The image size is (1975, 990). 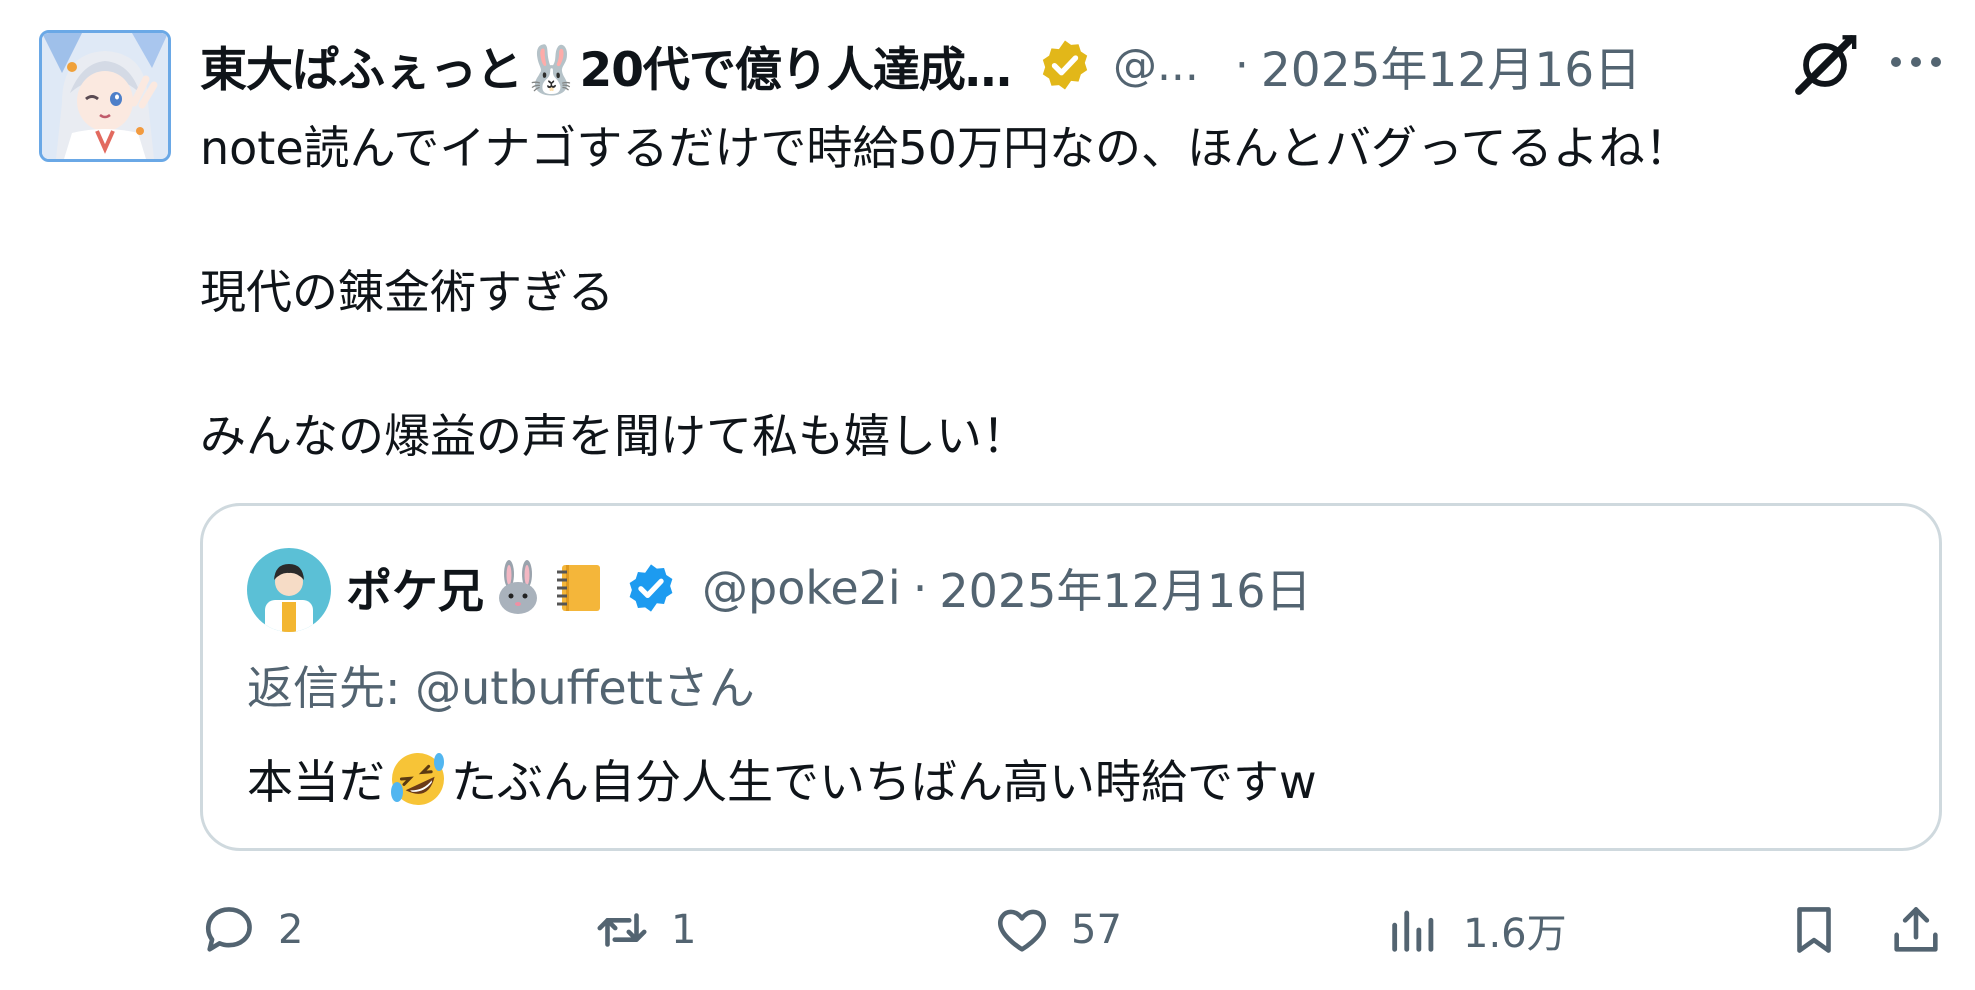 I want to click on quoted-text-part: 本当だ, so click(x=316, y=782).